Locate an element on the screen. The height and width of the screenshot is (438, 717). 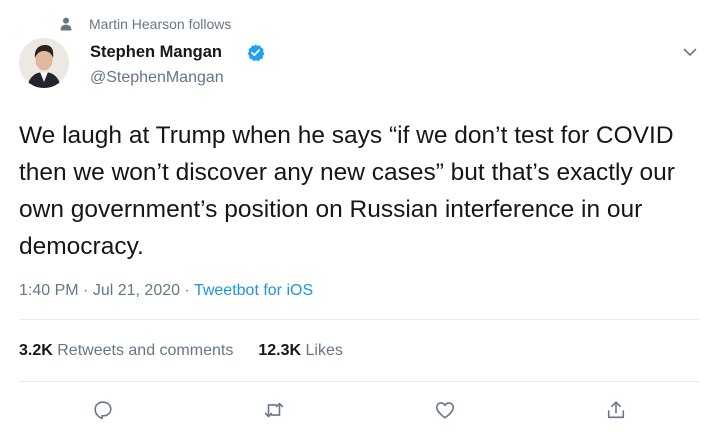
retweets-label: Retweets and comments is located at coordinates (145, 350).